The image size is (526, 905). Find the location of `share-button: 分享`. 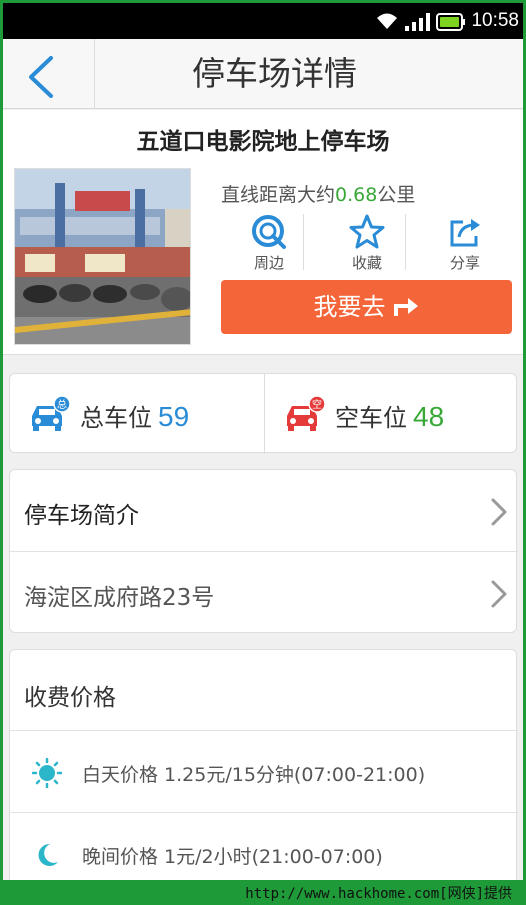

share-button: 分享 is located at coordinates (465, 241).